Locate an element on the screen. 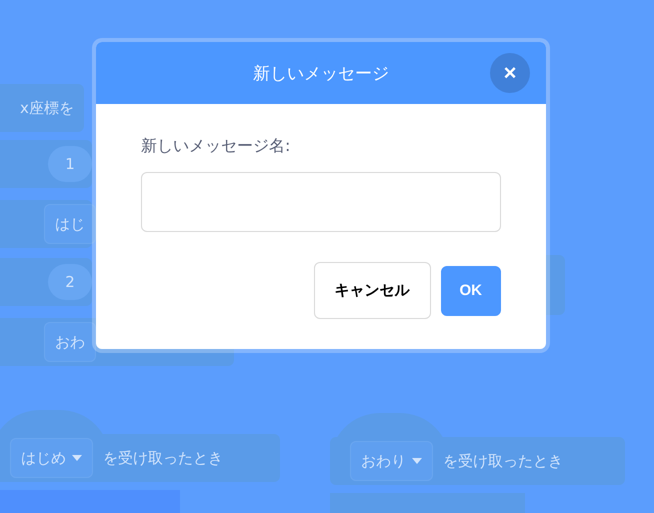 This screenshot has height=513, width=654. message-dropdown: はじ is located at coordinates (70, 224).